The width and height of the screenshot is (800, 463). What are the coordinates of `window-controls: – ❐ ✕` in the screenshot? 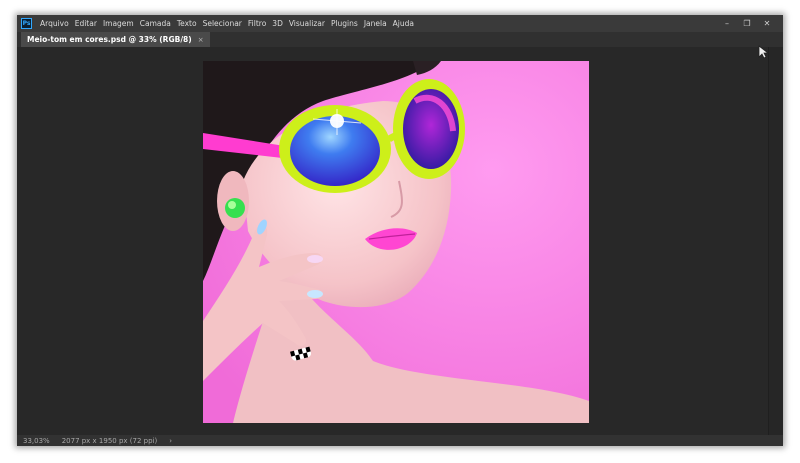 It's located at (747, 23).